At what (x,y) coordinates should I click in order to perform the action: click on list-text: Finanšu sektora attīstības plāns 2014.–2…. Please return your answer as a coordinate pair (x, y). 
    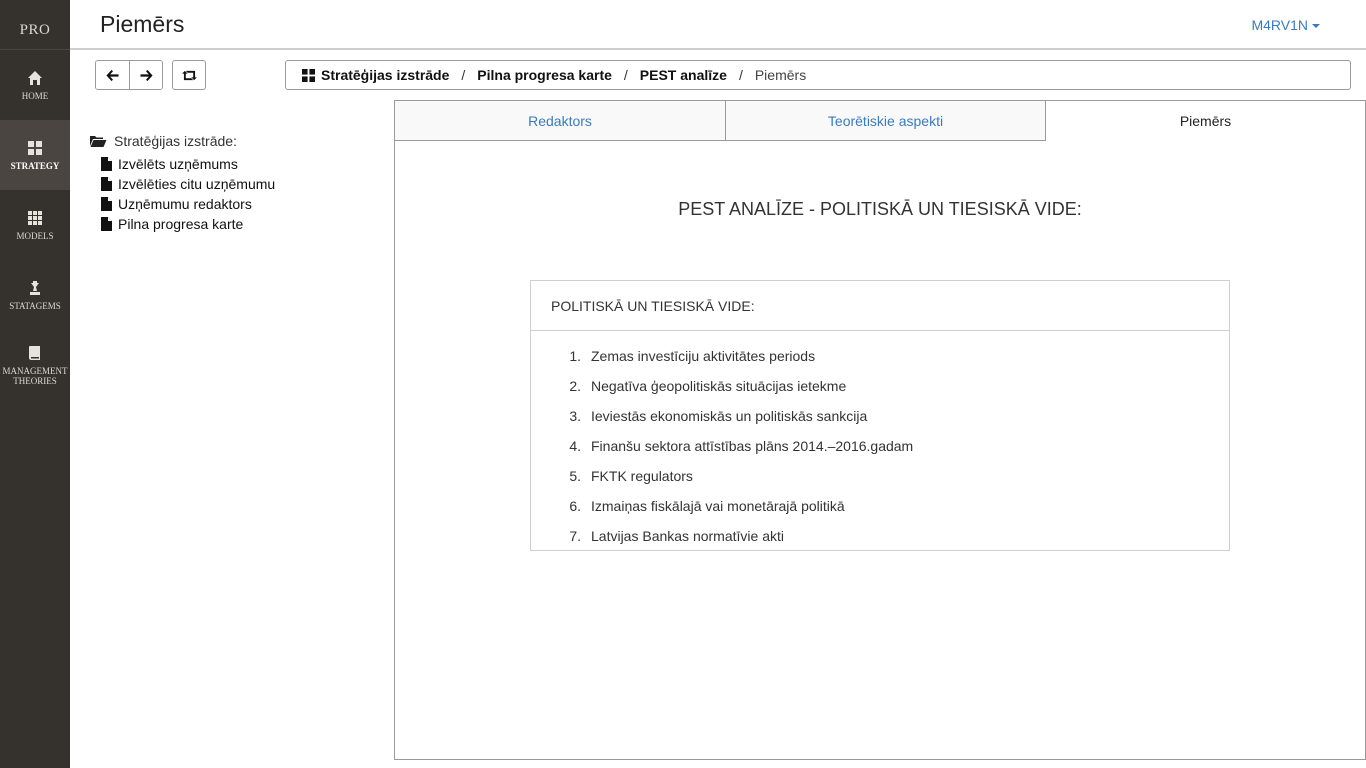
    Looking at the image, I should click on (752, 446).